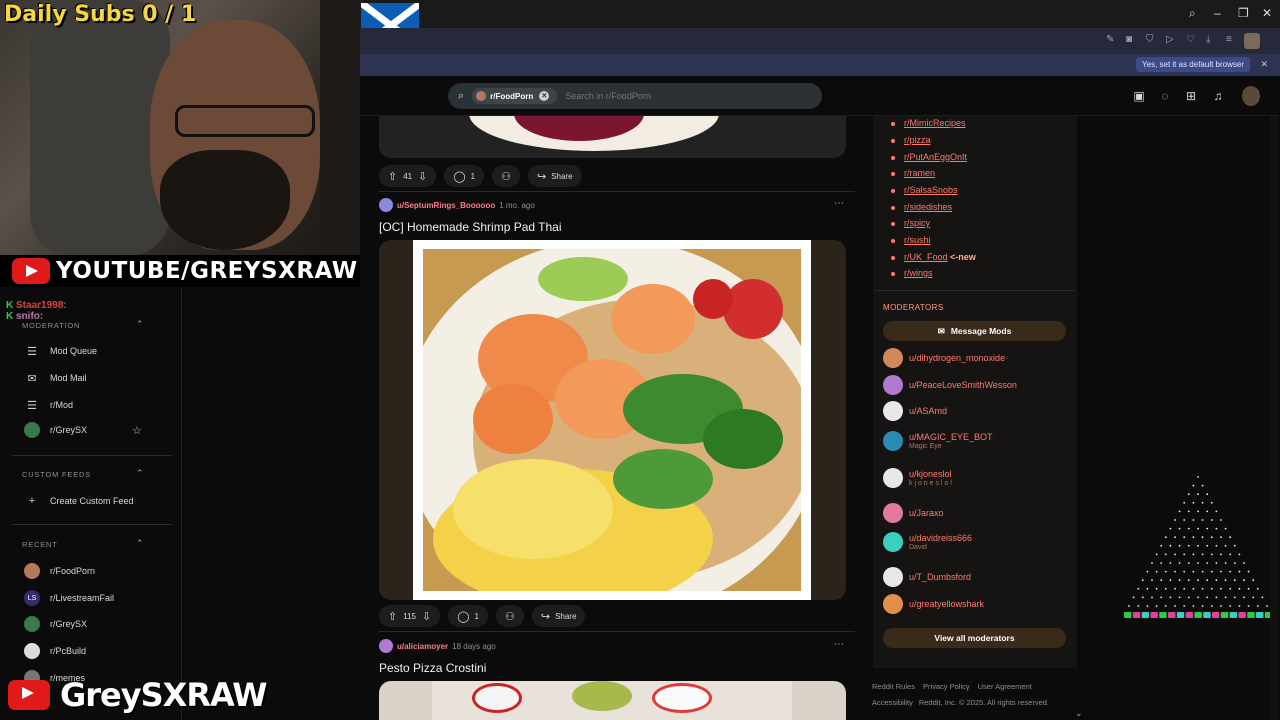 This screenshot has width=1280, height=720. I want to click on moderator-item: u/davidreiss666 David, so click(927, 542).